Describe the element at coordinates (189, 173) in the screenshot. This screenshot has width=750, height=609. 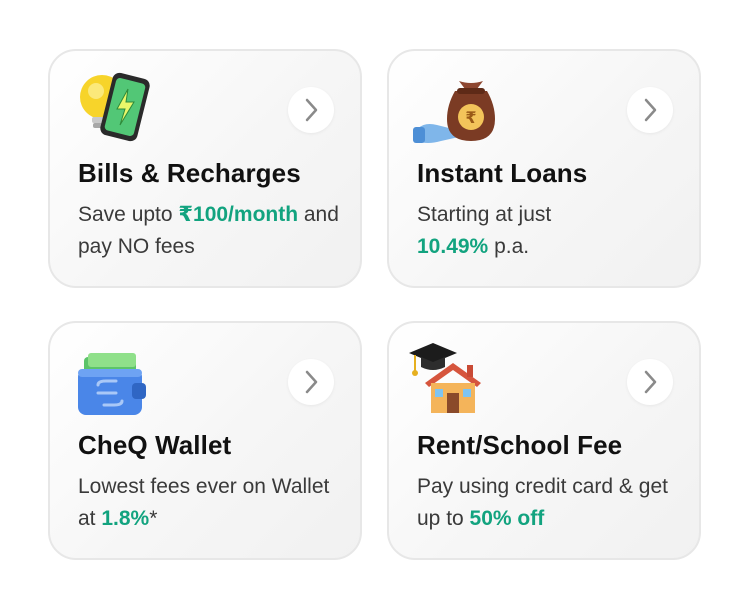
I see `card-title: Bills & Recharges` at that location.